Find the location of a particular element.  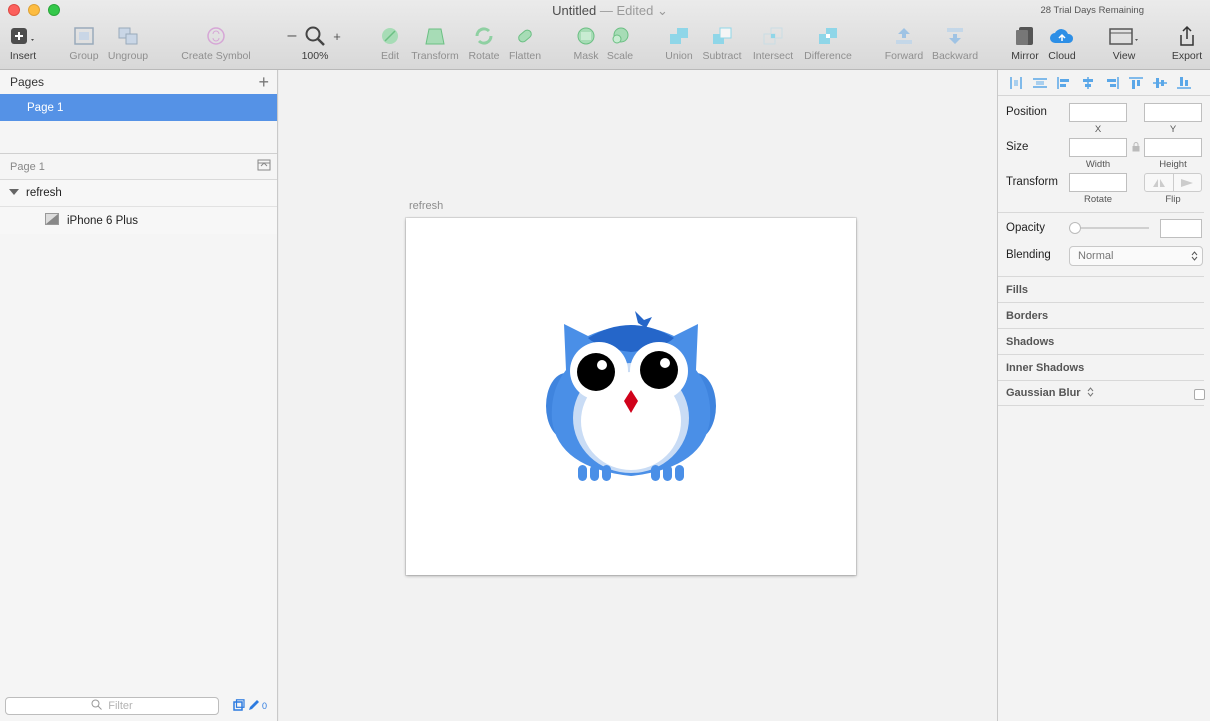

backward-button: Backward is located at coordinates (955, 44).